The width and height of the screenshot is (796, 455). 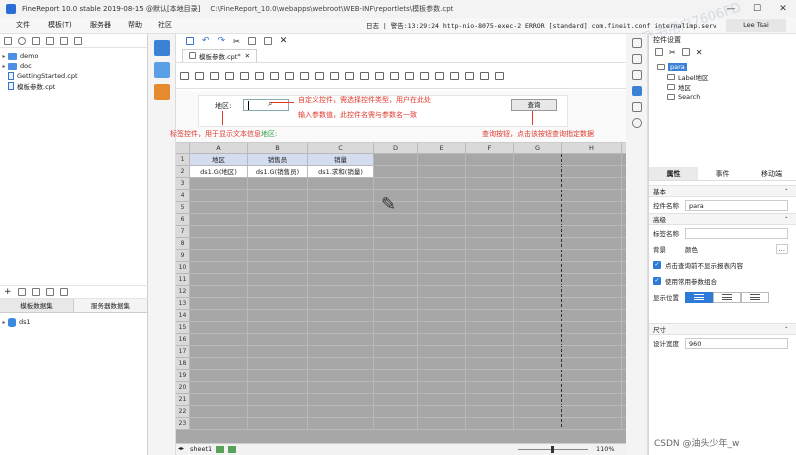 I want to click on cell-element-icon, so click(x=636, y=75).